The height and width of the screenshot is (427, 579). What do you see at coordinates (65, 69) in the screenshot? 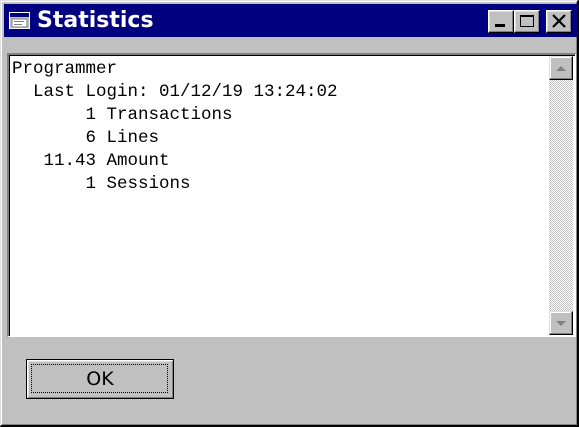
I see `report-line-user: Programmer` at bounding box center [65, 69].